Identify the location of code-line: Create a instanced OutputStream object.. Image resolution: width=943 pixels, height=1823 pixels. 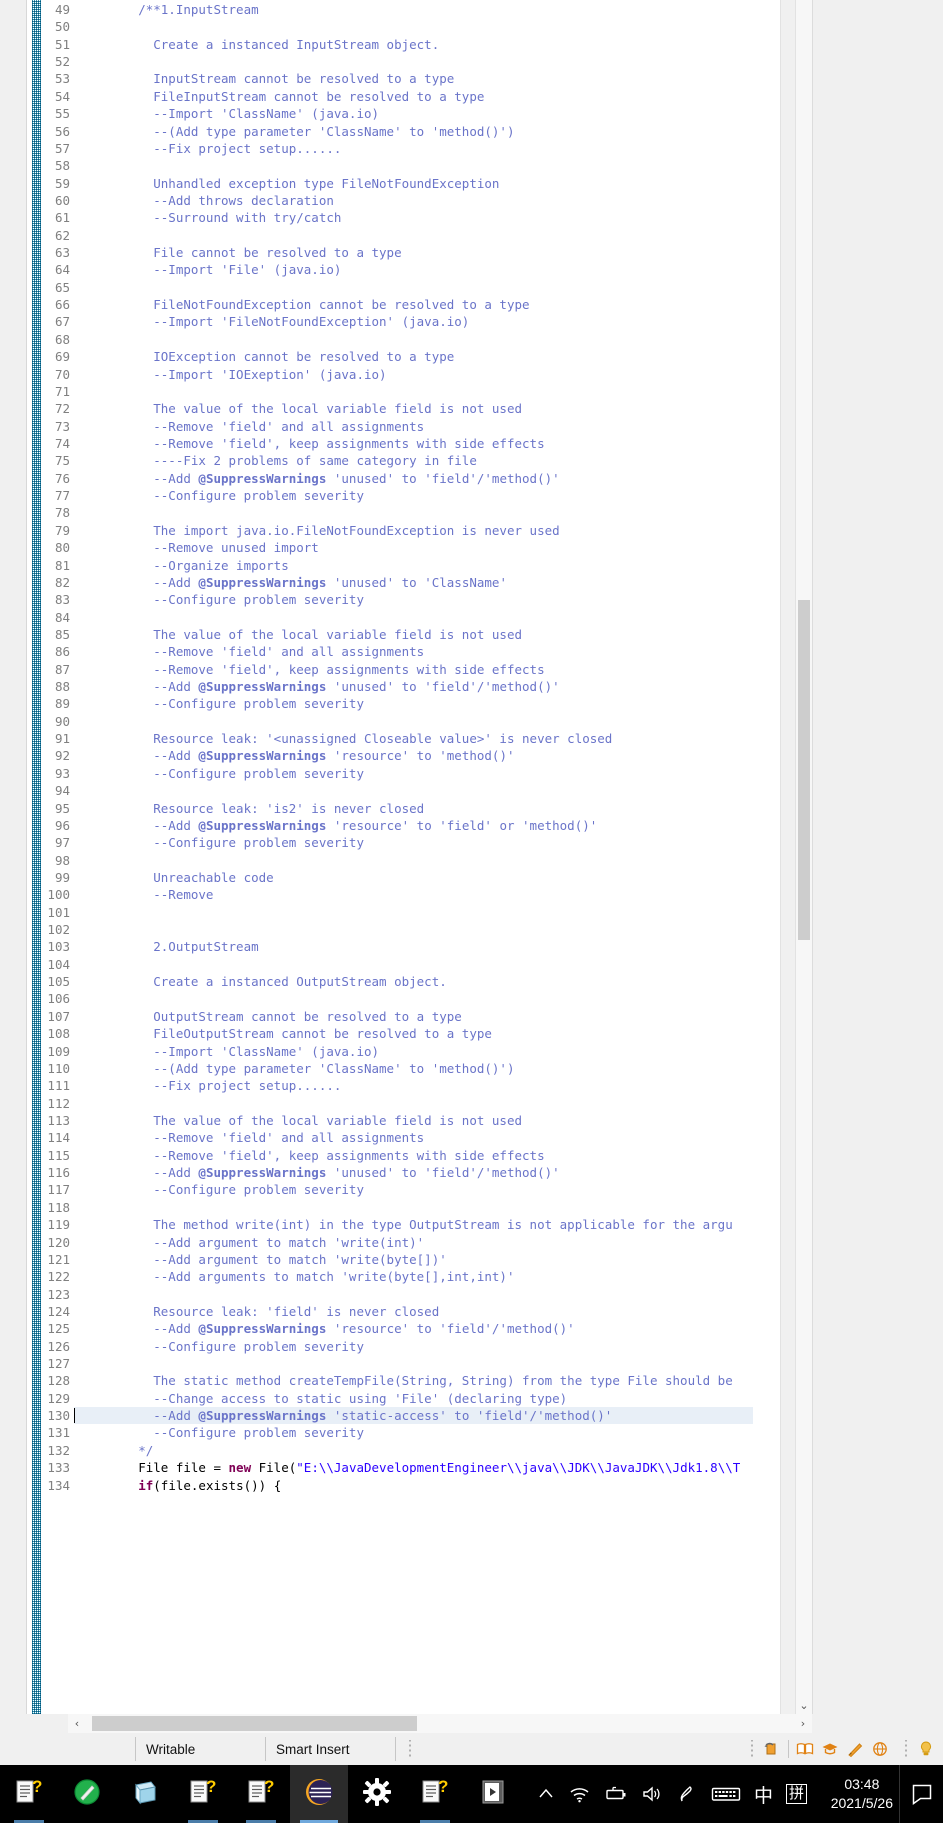
(413, 981).